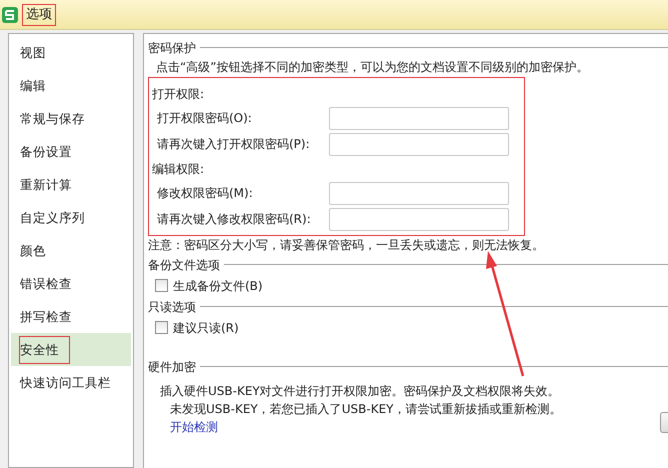  I want to click on section-title: 备份文件选项, so click(184, 265).